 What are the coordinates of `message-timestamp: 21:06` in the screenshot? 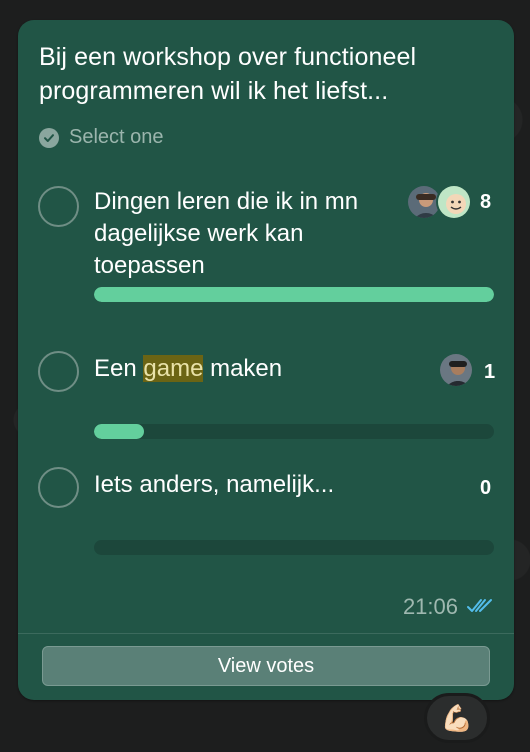 It's located at (430, 606).